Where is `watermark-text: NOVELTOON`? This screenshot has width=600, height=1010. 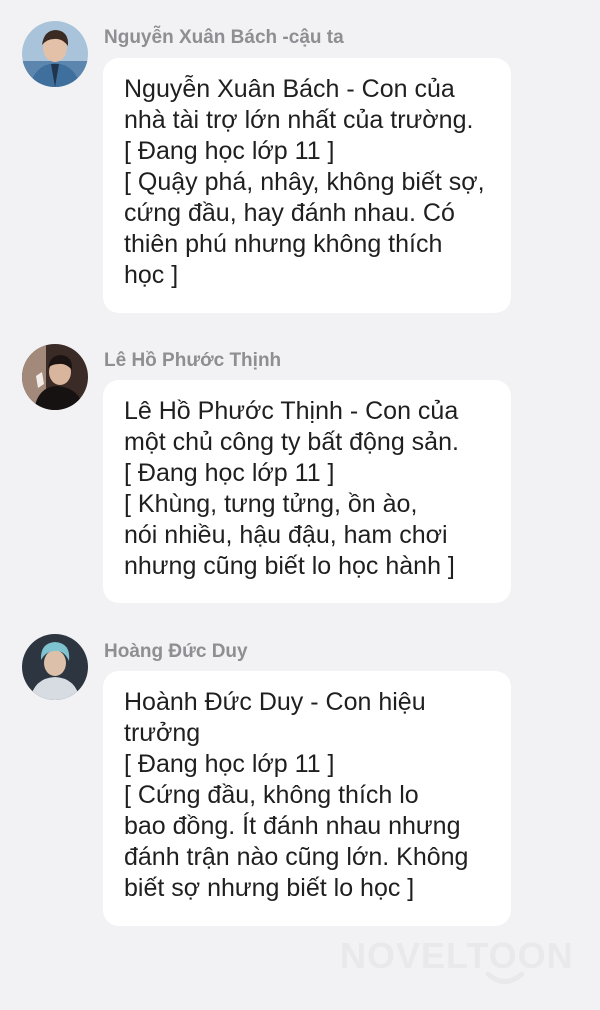
watermark-text: NOVELTOON is located at coordinates (457, 955).